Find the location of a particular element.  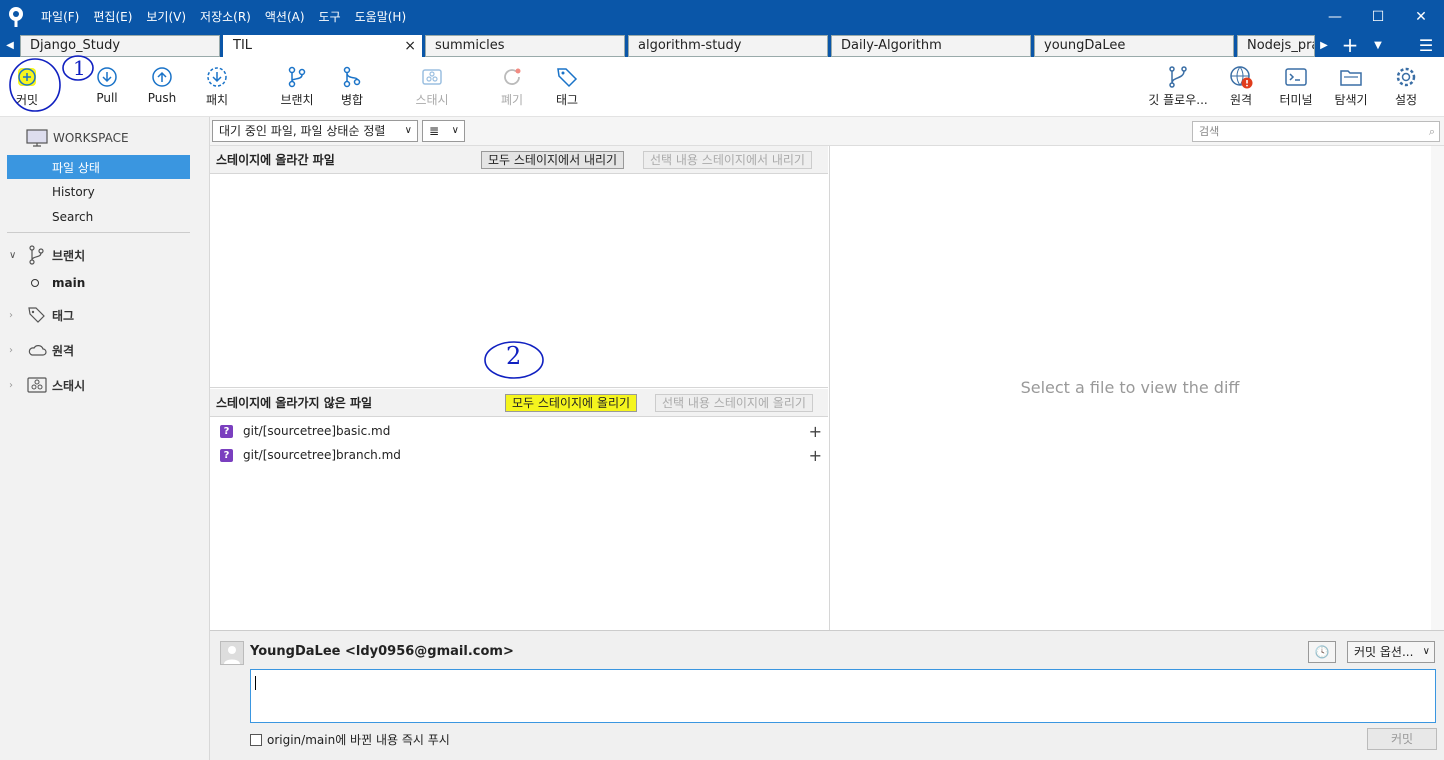

sort-dropdown: 대기 중인 파일, 파일 상태순 정렬 ∨ is located at coordinates (315, 131).